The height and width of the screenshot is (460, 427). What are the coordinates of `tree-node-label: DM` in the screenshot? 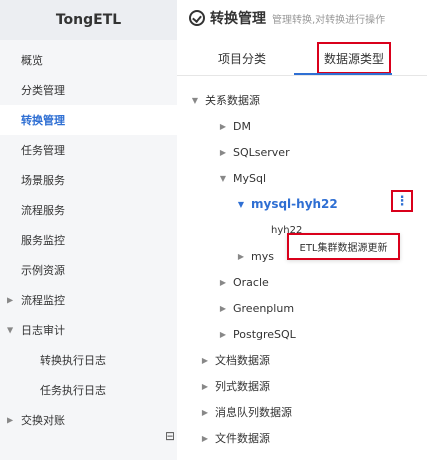 It's located at (242, 126).